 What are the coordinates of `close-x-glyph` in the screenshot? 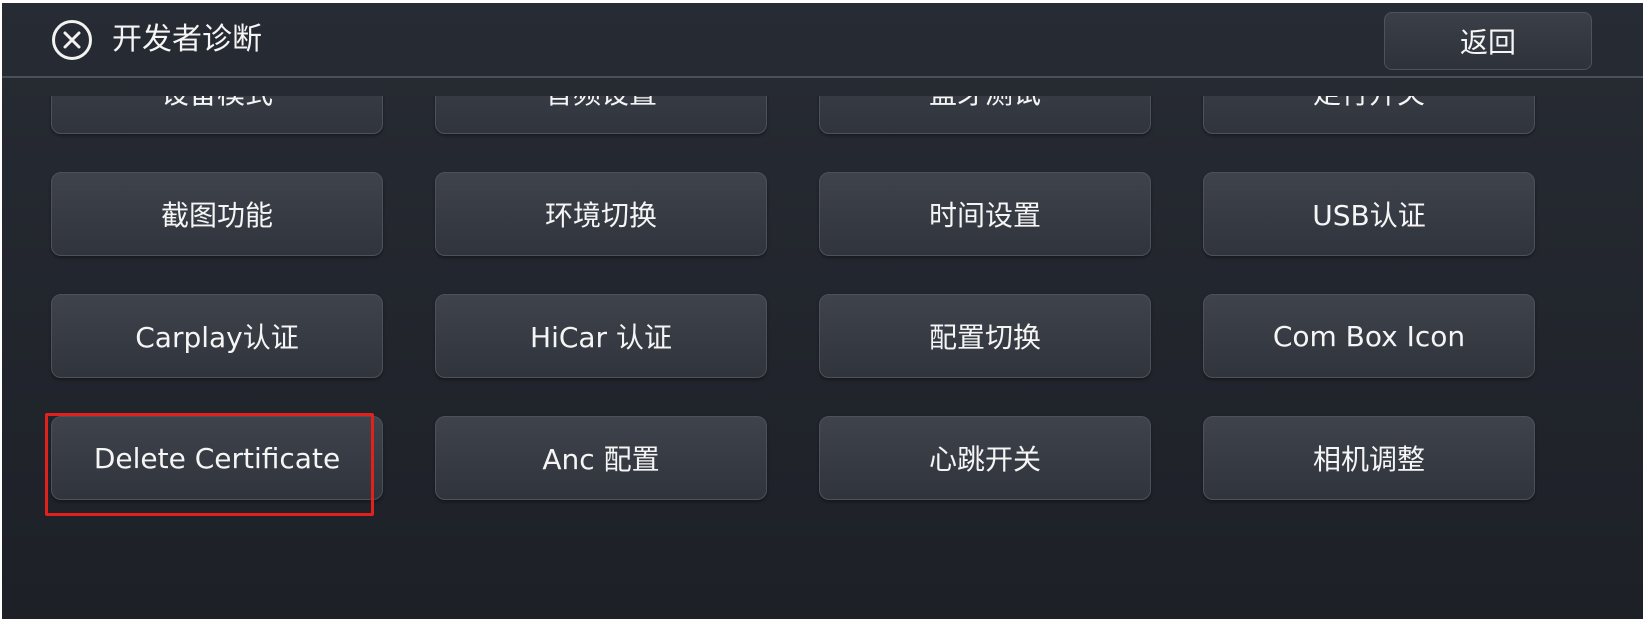 It's located at (72, 40).